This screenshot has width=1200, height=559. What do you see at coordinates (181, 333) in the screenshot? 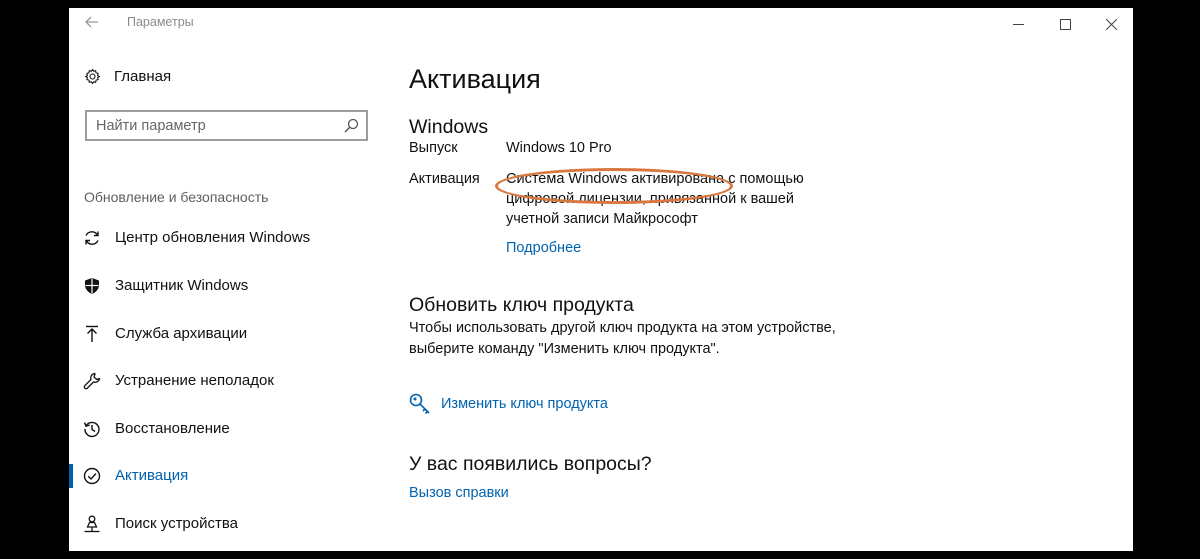
I see `sidebar-item-label: Служба архивации` at bounding box center [181, 333].